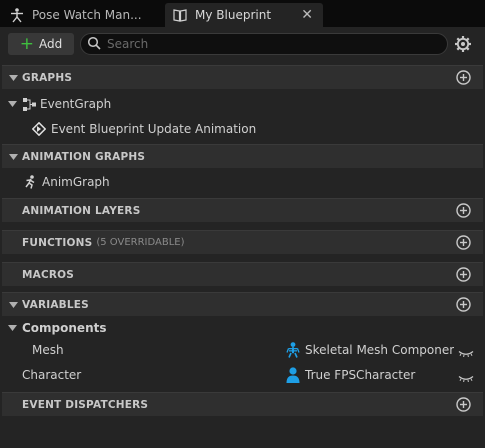  Describe the element at coordinates (26, 43) in the screenshot. I see `plus-icon: +` at that location.